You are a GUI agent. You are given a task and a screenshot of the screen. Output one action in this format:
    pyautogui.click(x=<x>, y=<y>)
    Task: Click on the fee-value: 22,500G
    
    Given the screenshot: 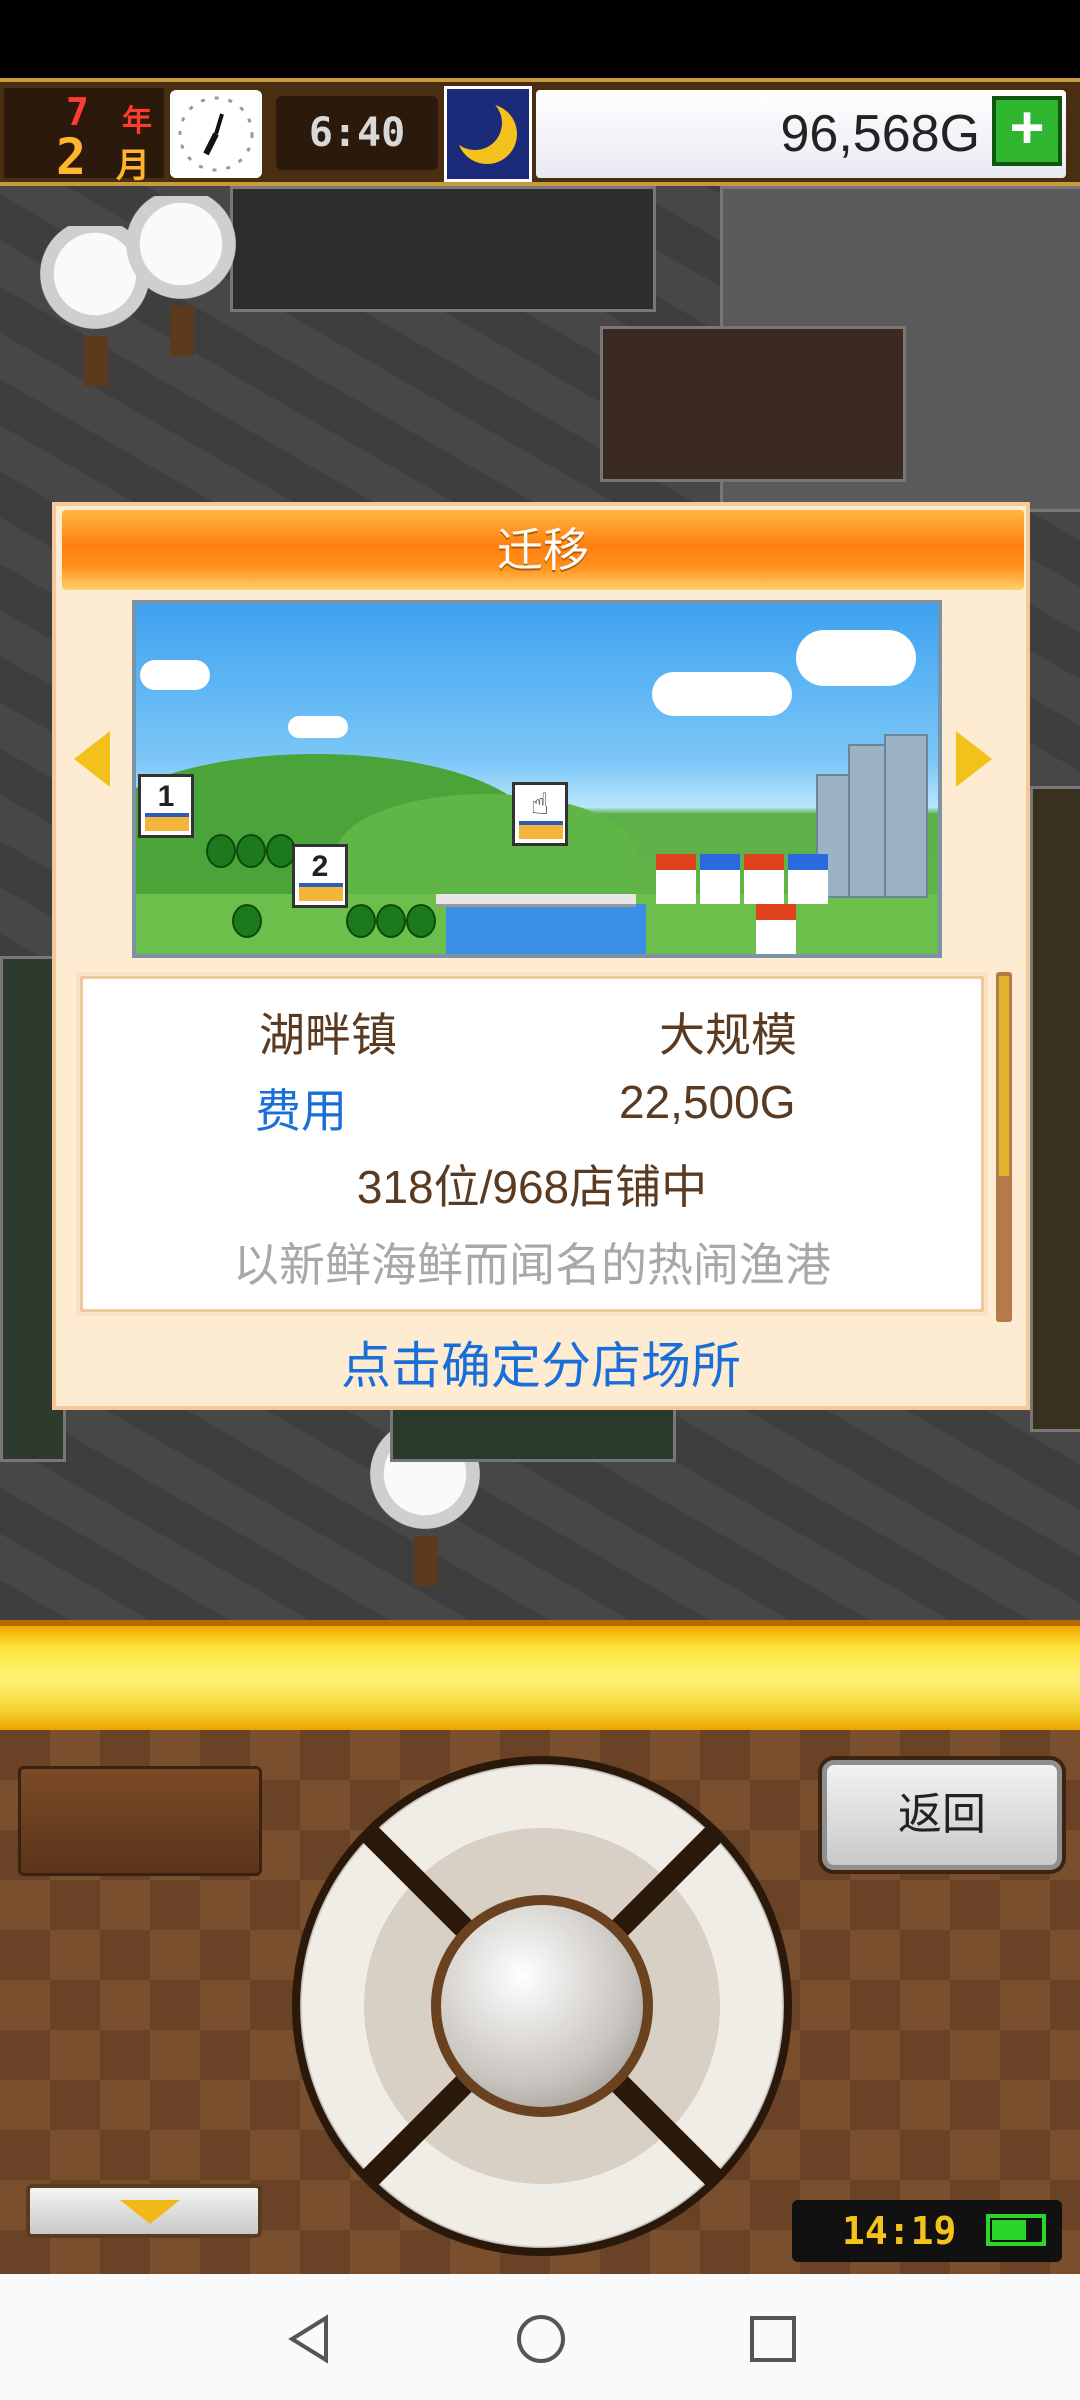 What is the action you would take?
    pyautogui.click(x=707, y=1102)
    